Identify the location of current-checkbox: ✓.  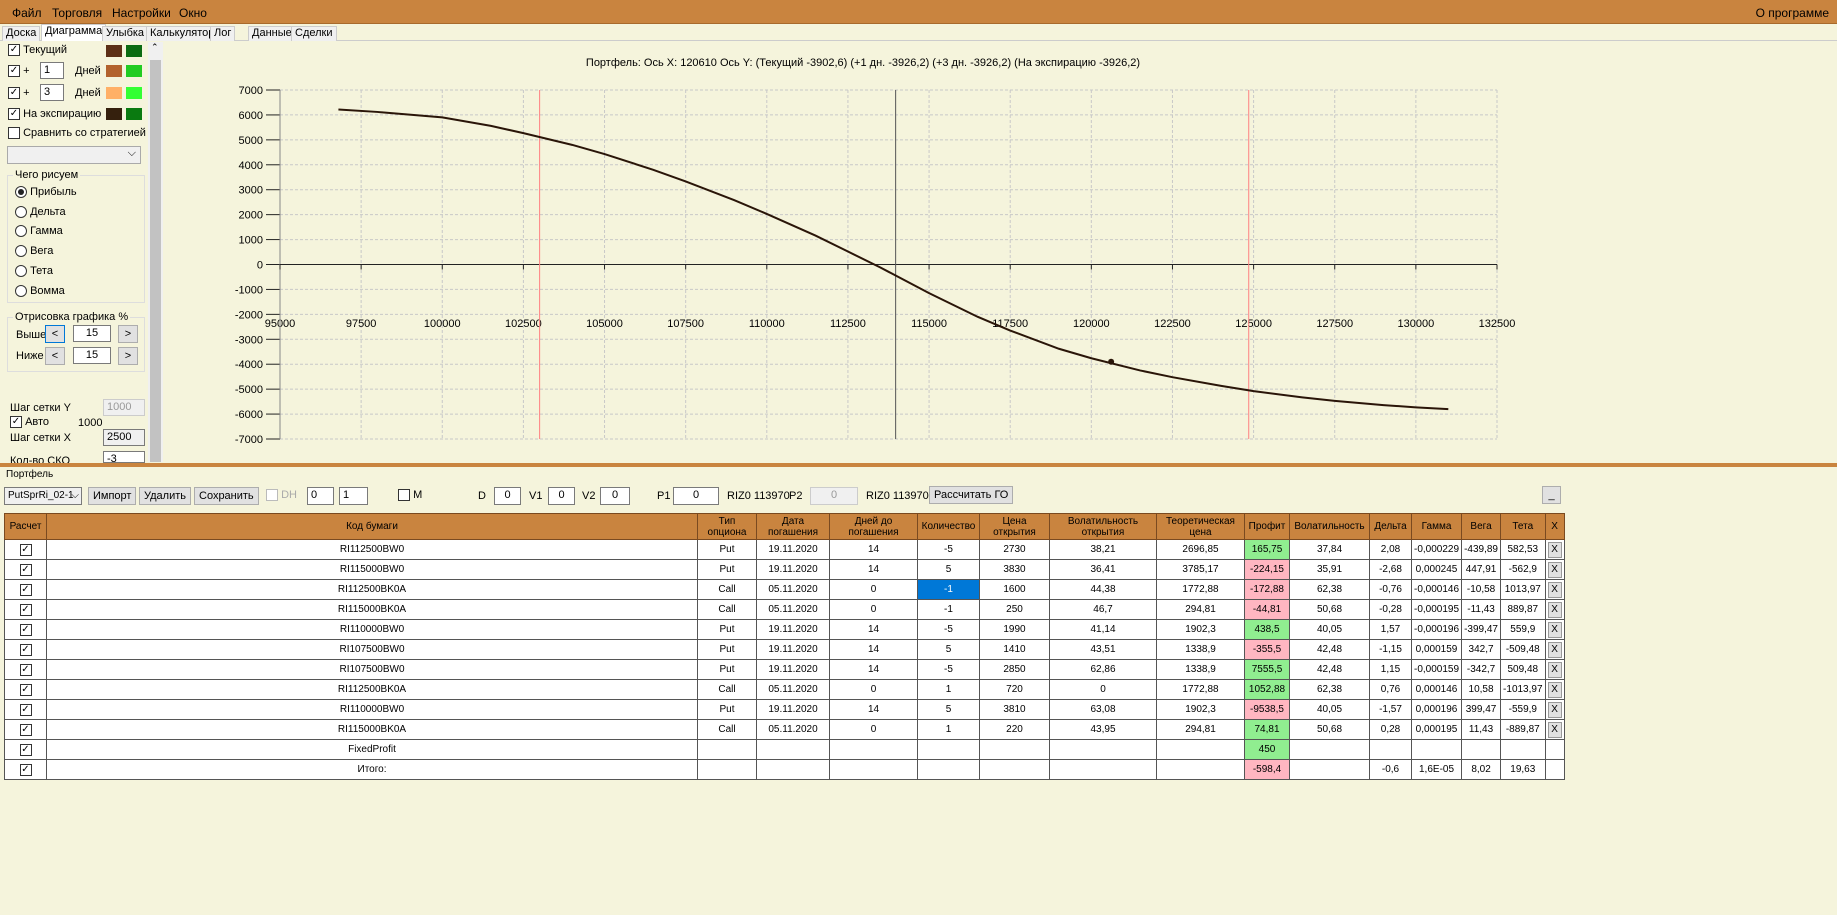
(14, 50).